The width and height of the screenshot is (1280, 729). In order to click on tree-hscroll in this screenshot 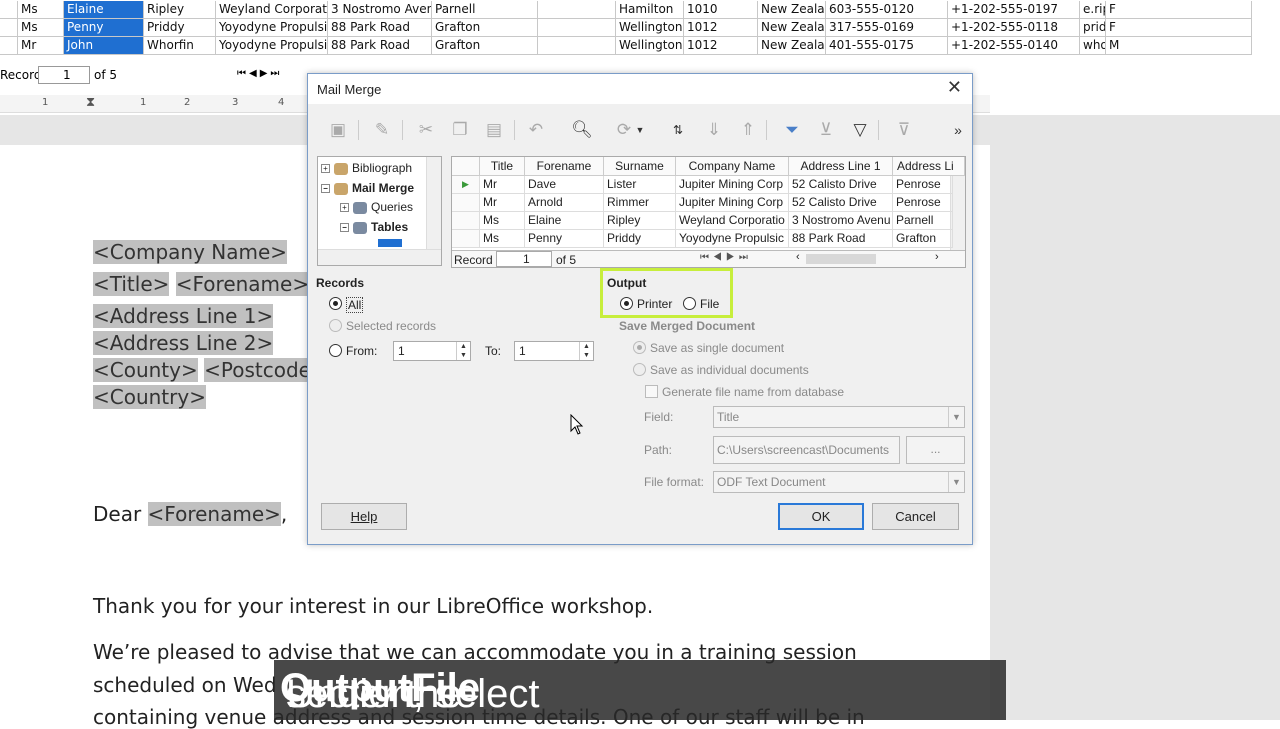, I will do `click(379, 257)`.